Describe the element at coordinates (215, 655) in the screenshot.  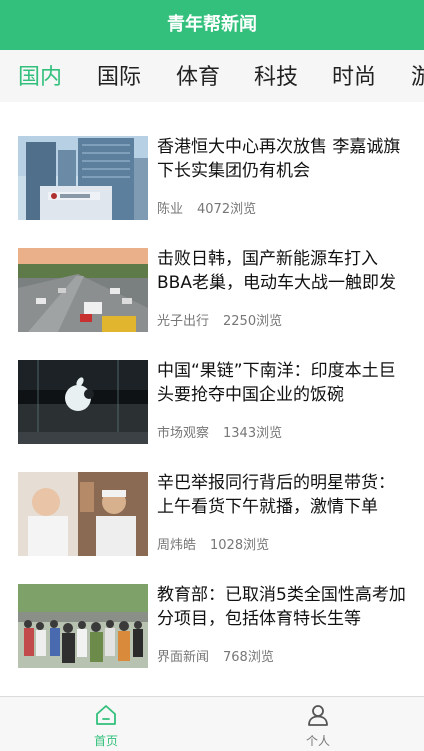
I see `news-meta: 界面新闻 768浏览` at that location.